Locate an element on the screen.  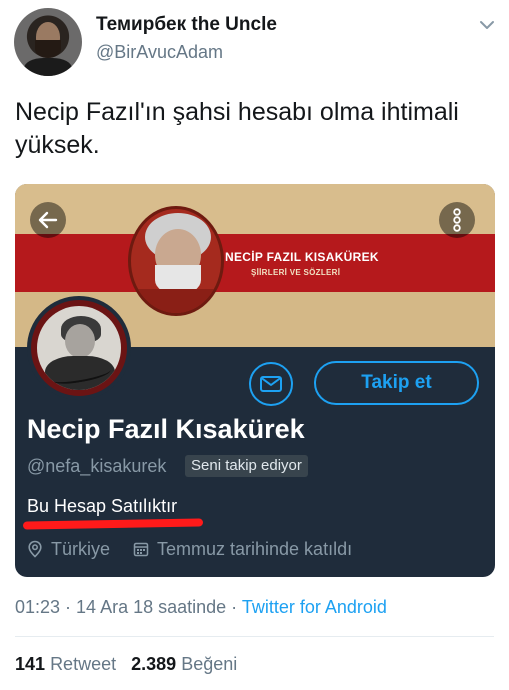
profile-location: Türkiye is located at coordinates (81, 549).